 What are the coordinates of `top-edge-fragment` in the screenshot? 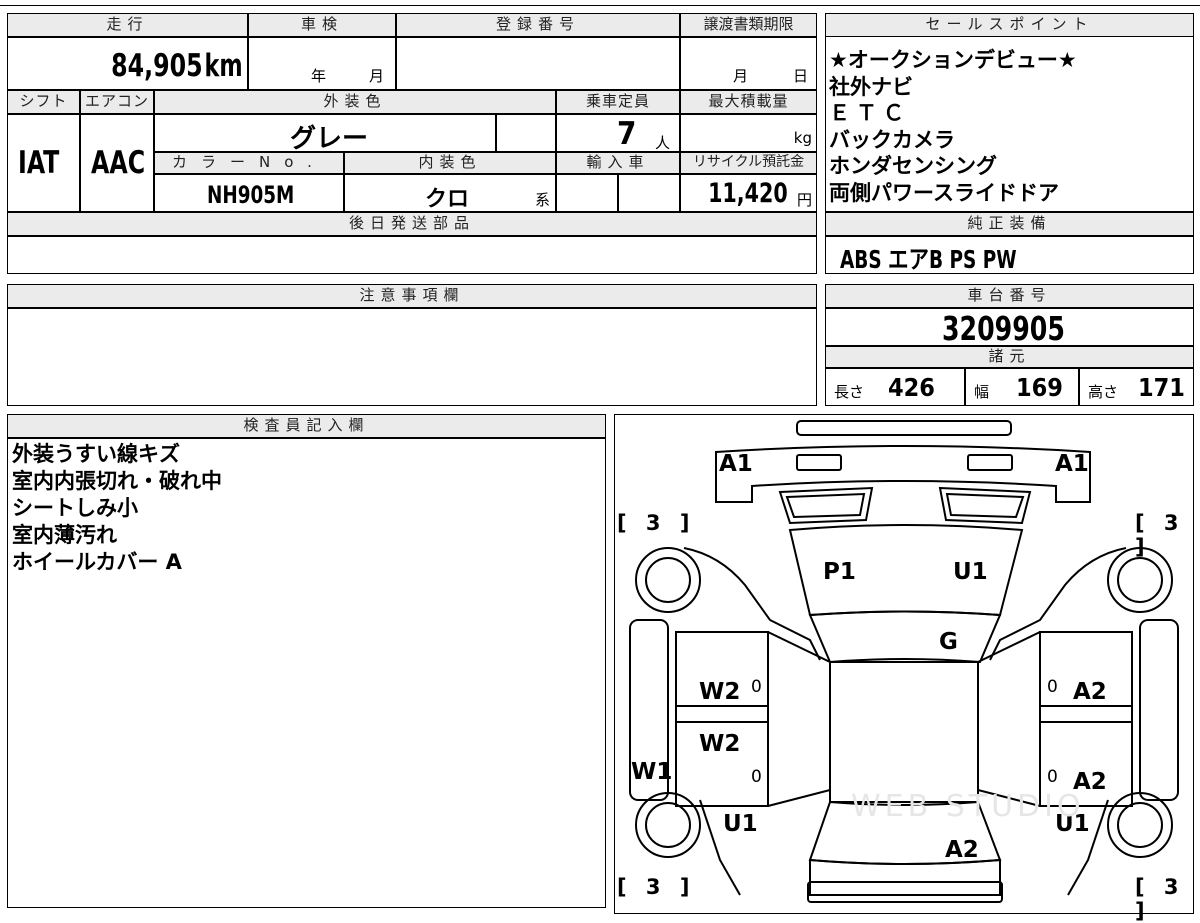 It's located at (600, 3).